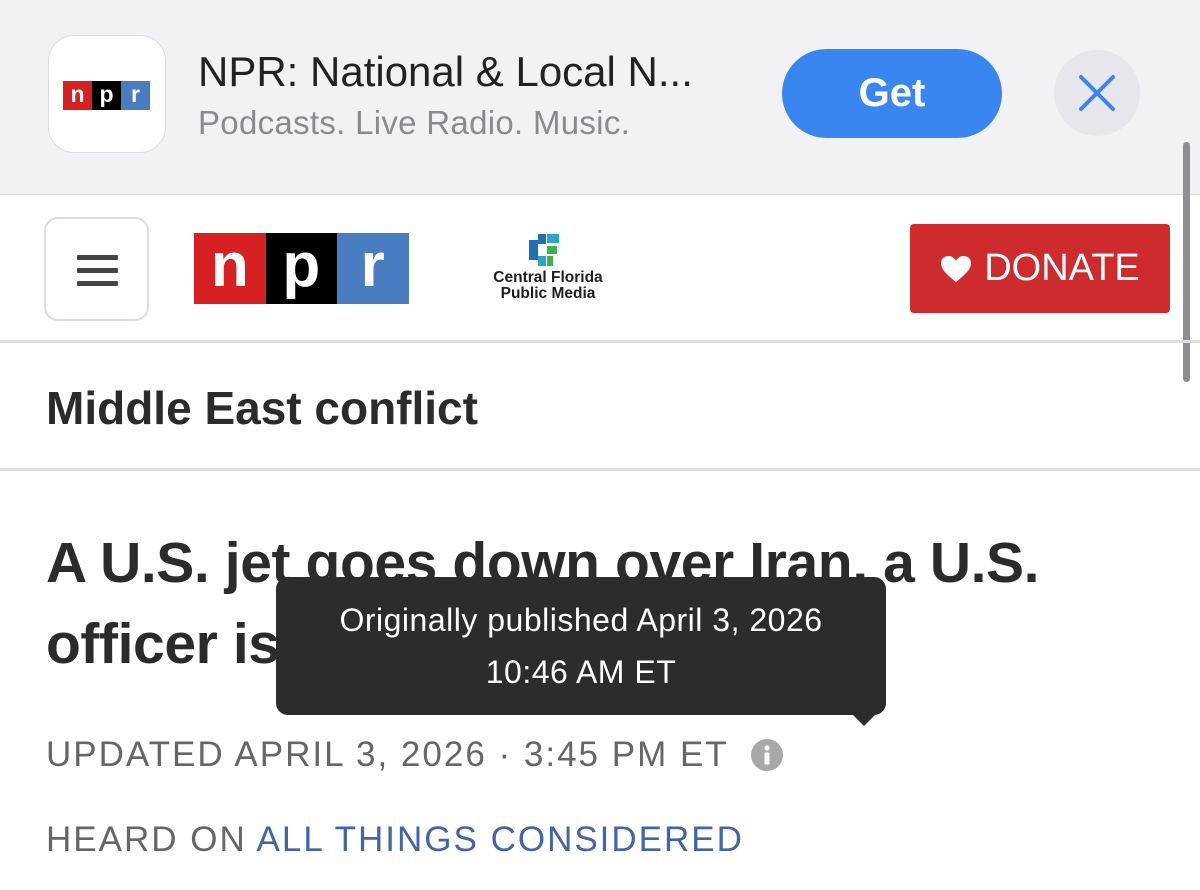 This screenshot has width=1200, height=890. What do you see at coordinates (956, 268) in the screenshot?
I see `heart-icon` at bounding box center [956, 268].